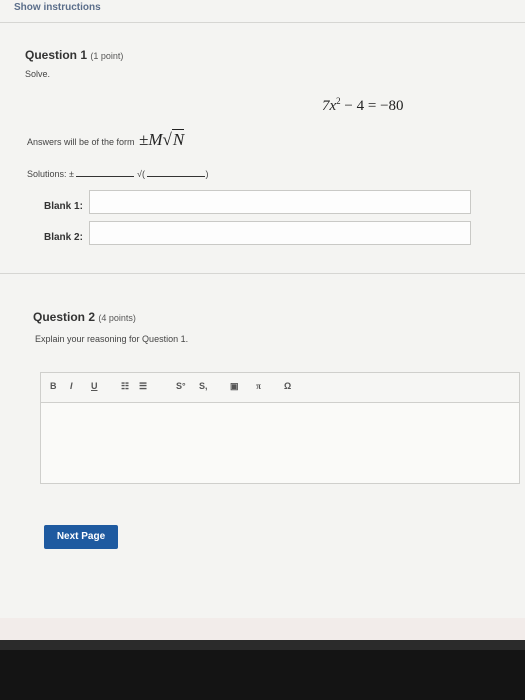 The image size is (525, 700). What do you see at coordinates (262, 670) in the screenshot?
I see `desk-edge` at bounding box center [262, 670].